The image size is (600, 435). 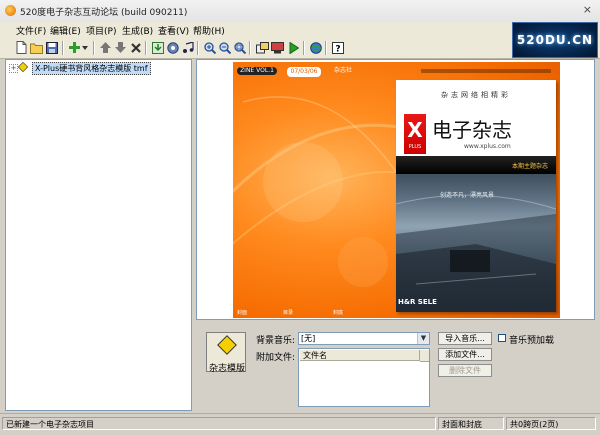 What do you see at coordinates (209, 47) in the screenshot?
I see `zoom-in-icon` at bounding box center [209, 47].